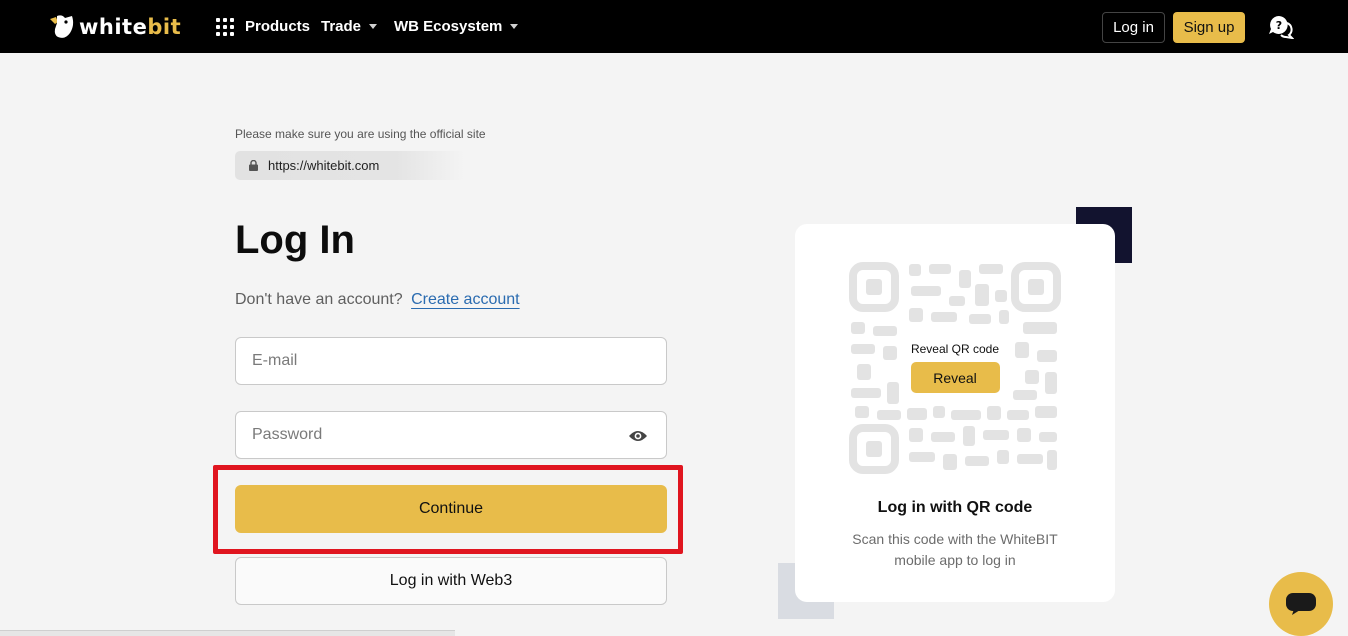 This screenshot has height=636, width=1348. What do you see at coordinates (1133, 27) in the screenshot?
I see `header-login-button: Log in` at bounding box center [1133, 27].